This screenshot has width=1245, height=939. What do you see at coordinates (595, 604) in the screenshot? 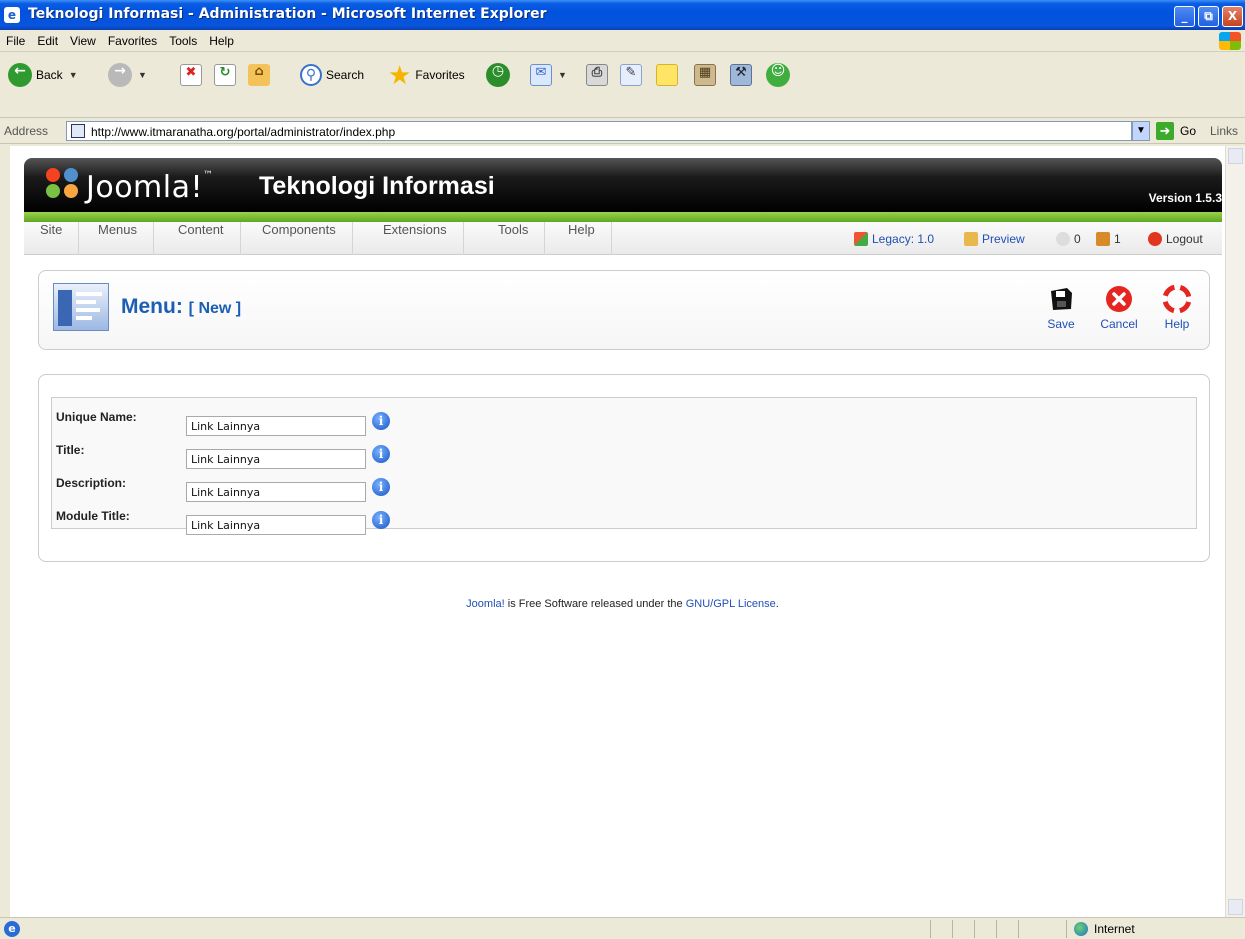
I see `footer-text: is Free Software released under the` at bounding box center [595, 604].